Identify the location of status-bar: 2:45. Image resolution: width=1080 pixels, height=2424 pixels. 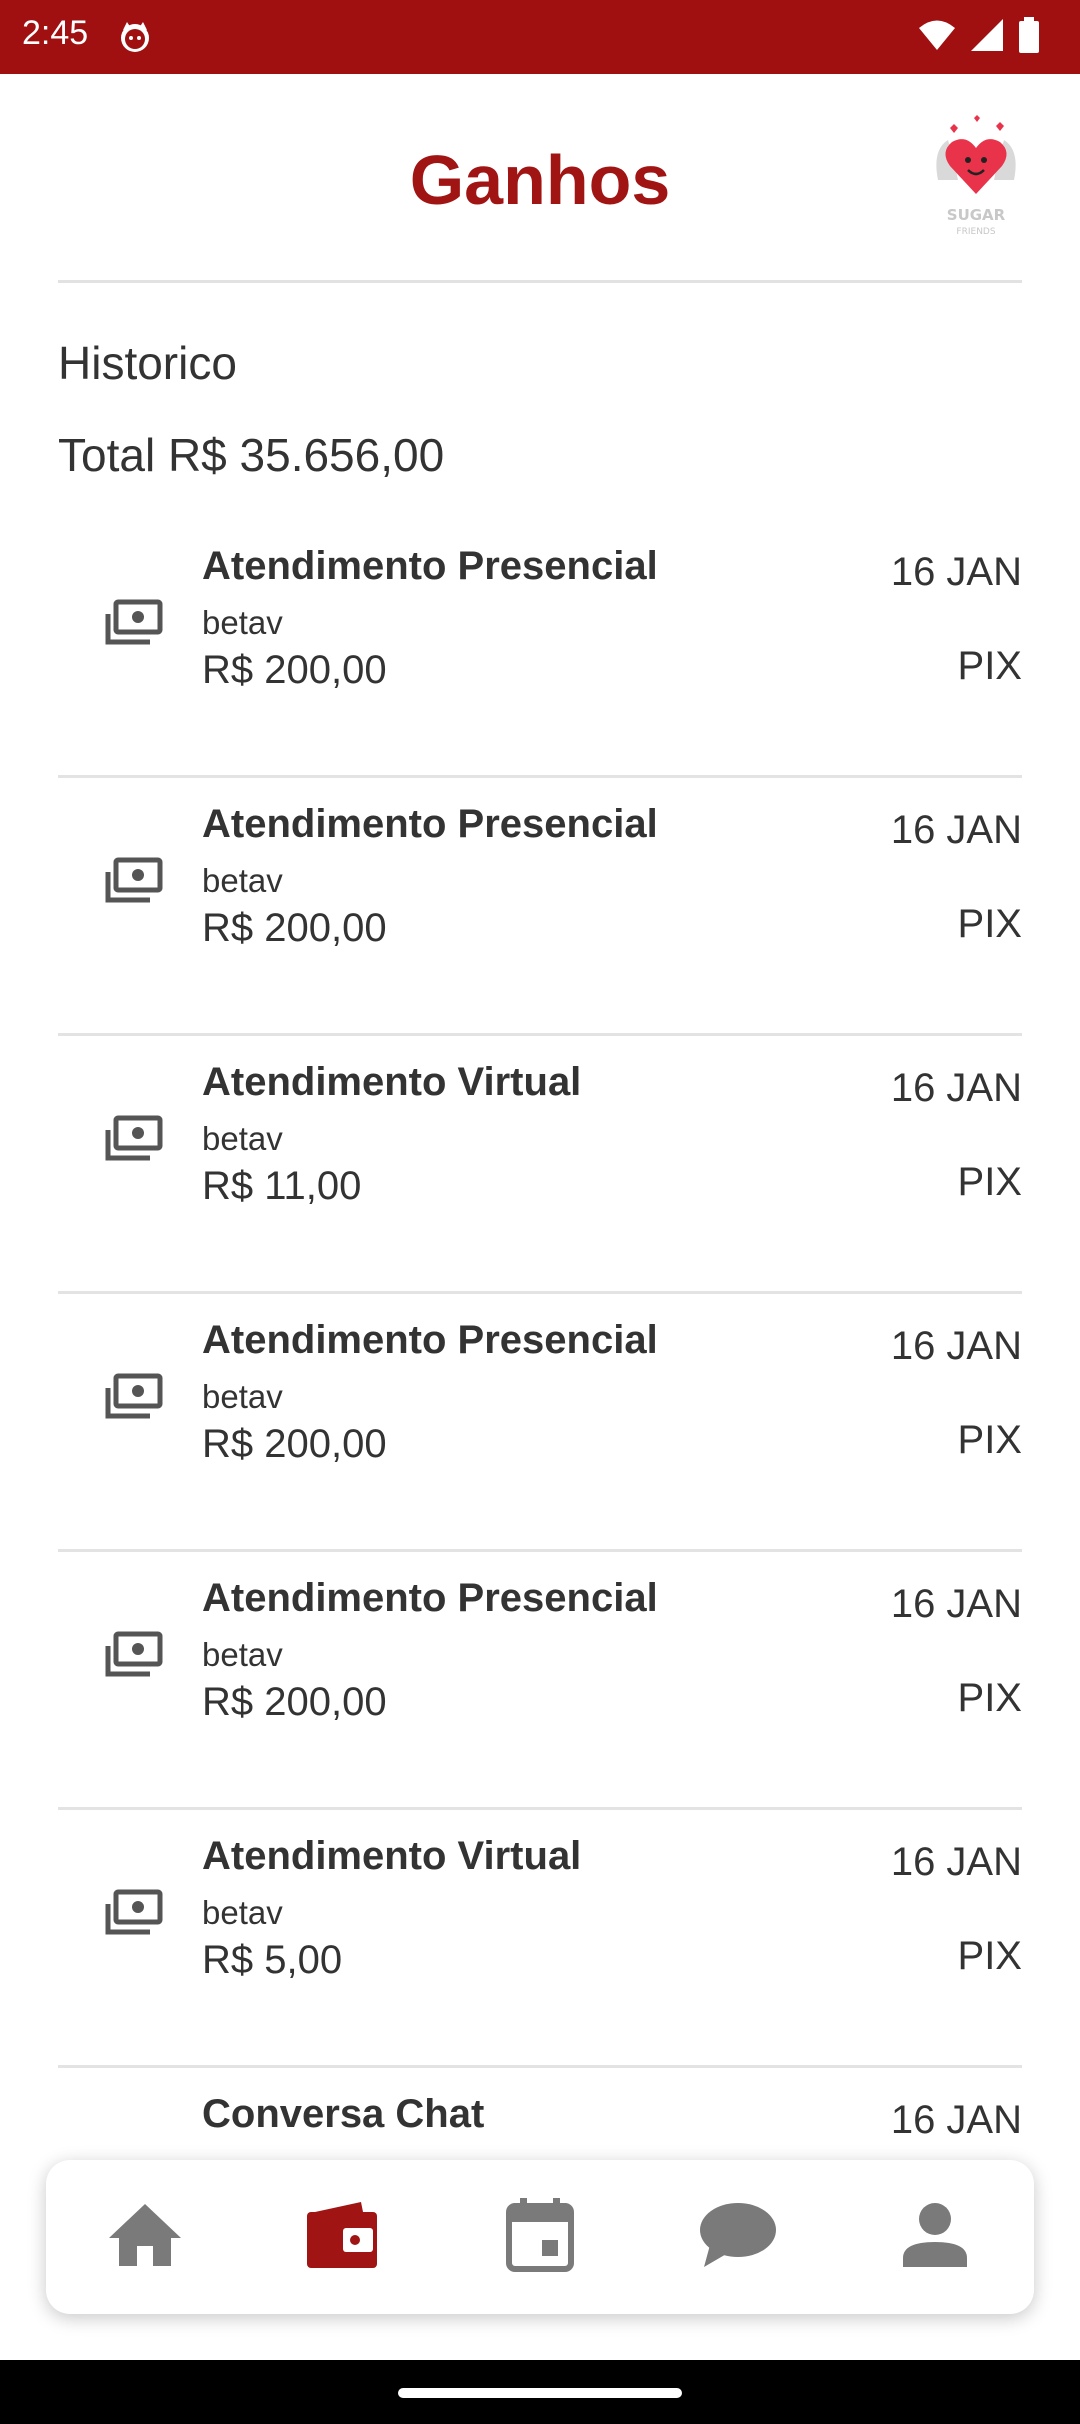
(540, 37).